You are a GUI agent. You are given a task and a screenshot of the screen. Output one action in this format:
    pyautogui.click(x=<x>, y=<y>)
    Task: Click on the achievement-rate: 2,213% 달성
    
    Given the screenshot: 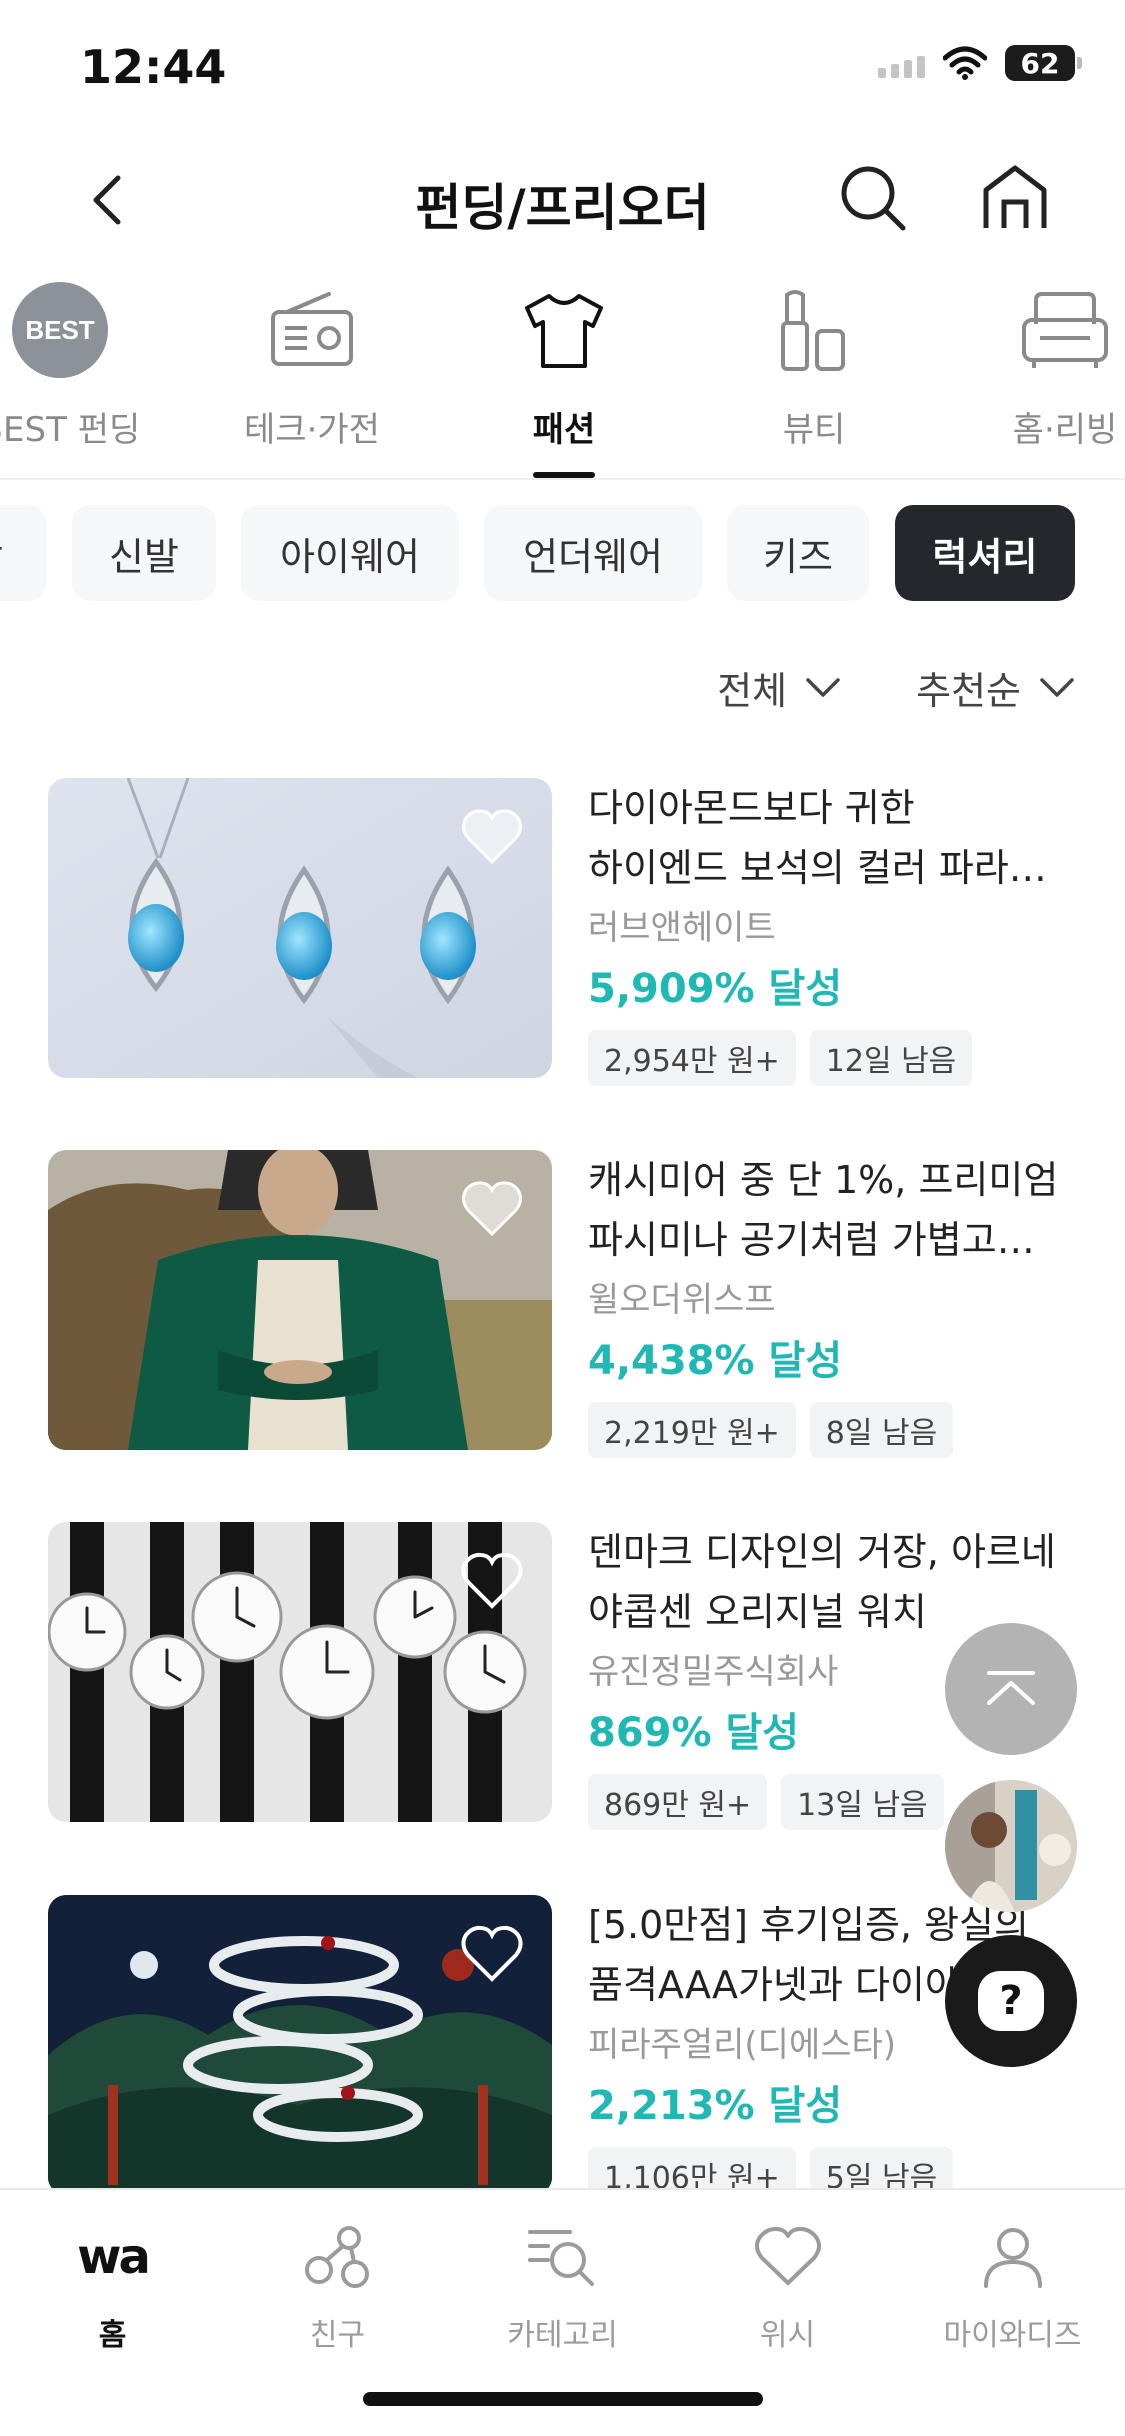 What is the action you would take?
    pyautogui.click(x=715, y=2106)
    